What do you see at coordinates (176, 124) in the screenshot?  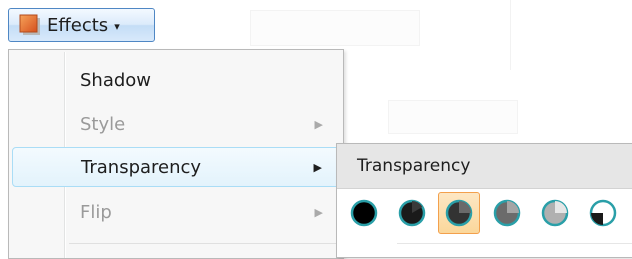 I see `menu-item-style: Style ▶` at bounding box center [176, 124].